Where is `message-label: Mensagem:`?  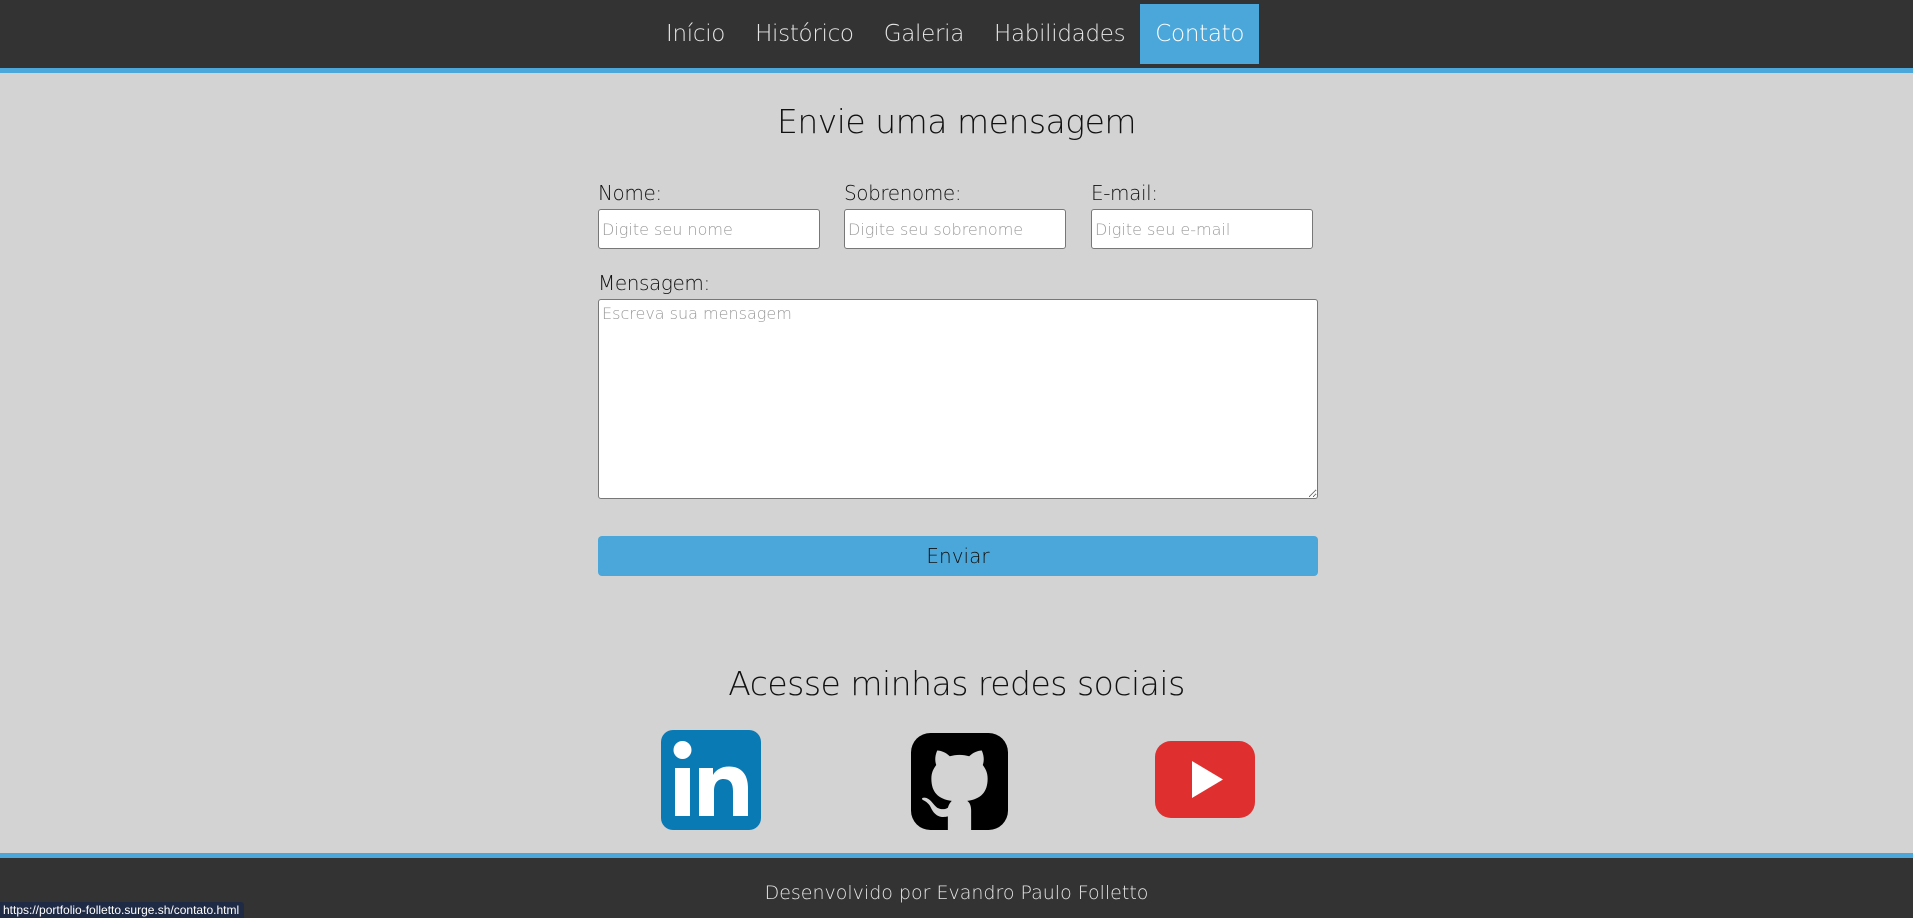 message-label: Mensagem: is located at coordinates (654, 283).